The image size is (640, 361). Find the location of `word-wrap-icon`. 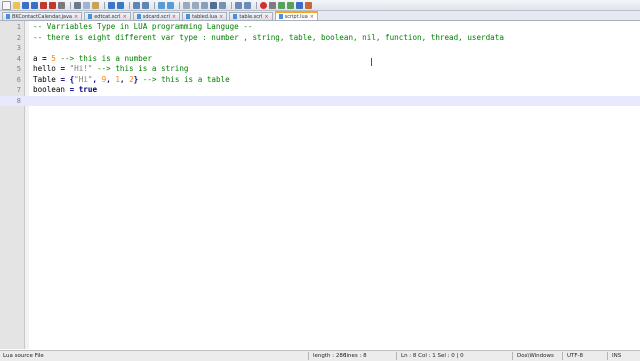

word-wrap-icon is located at coordinates (204, 5).